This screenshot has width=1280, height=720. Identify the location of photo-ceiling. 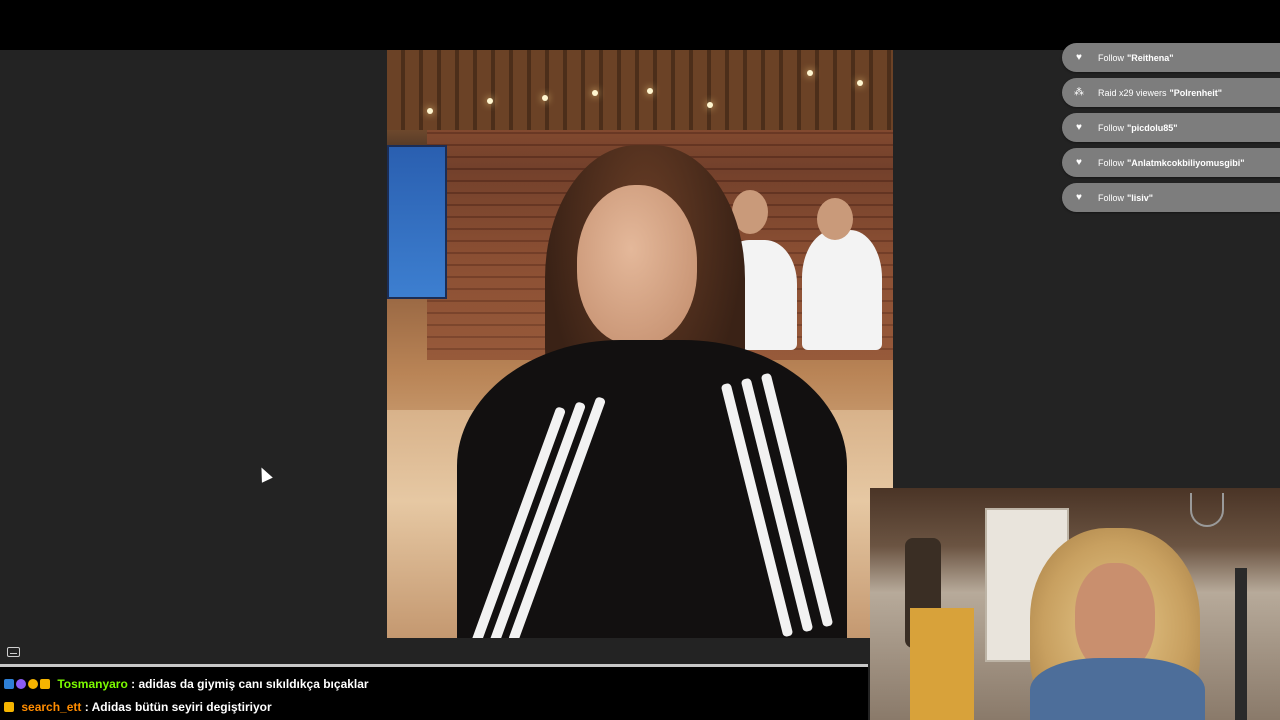
(640, 90).